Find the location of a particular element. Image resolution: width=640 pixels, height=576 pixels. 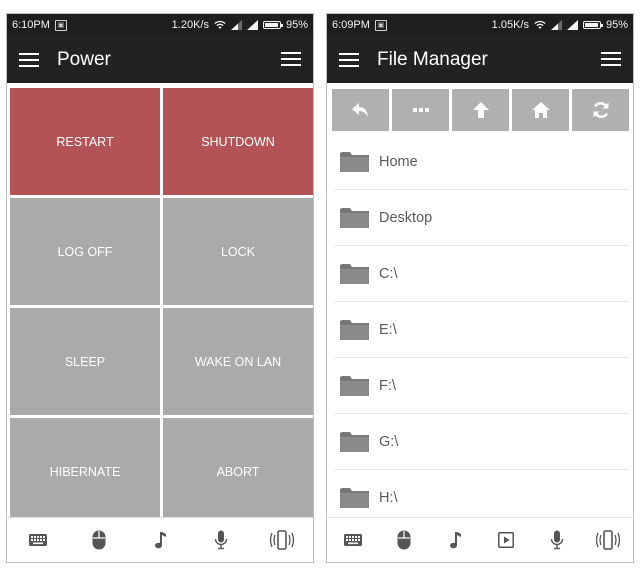

status-time: 6:10PM is located at coordinates (31, 25).